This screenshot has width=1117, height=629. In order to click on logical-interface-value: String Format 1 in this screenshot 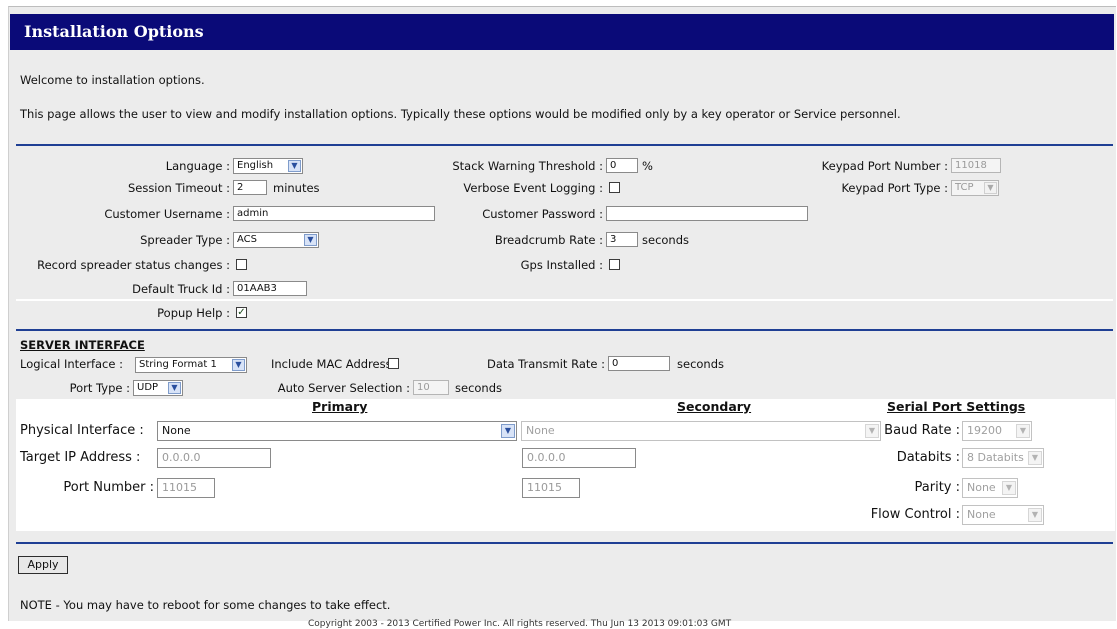, I will do `click(178, 364)`.